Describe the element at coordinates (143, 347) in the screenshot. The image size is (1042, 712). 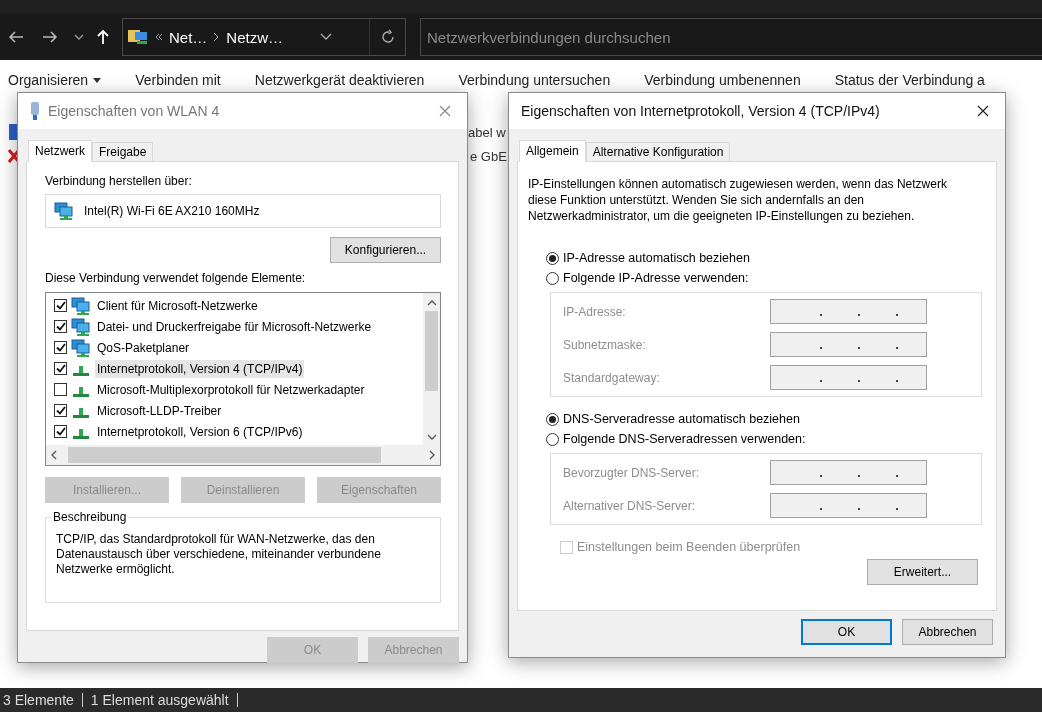
I see `list-item: QoS-Paketplaner` at that location.